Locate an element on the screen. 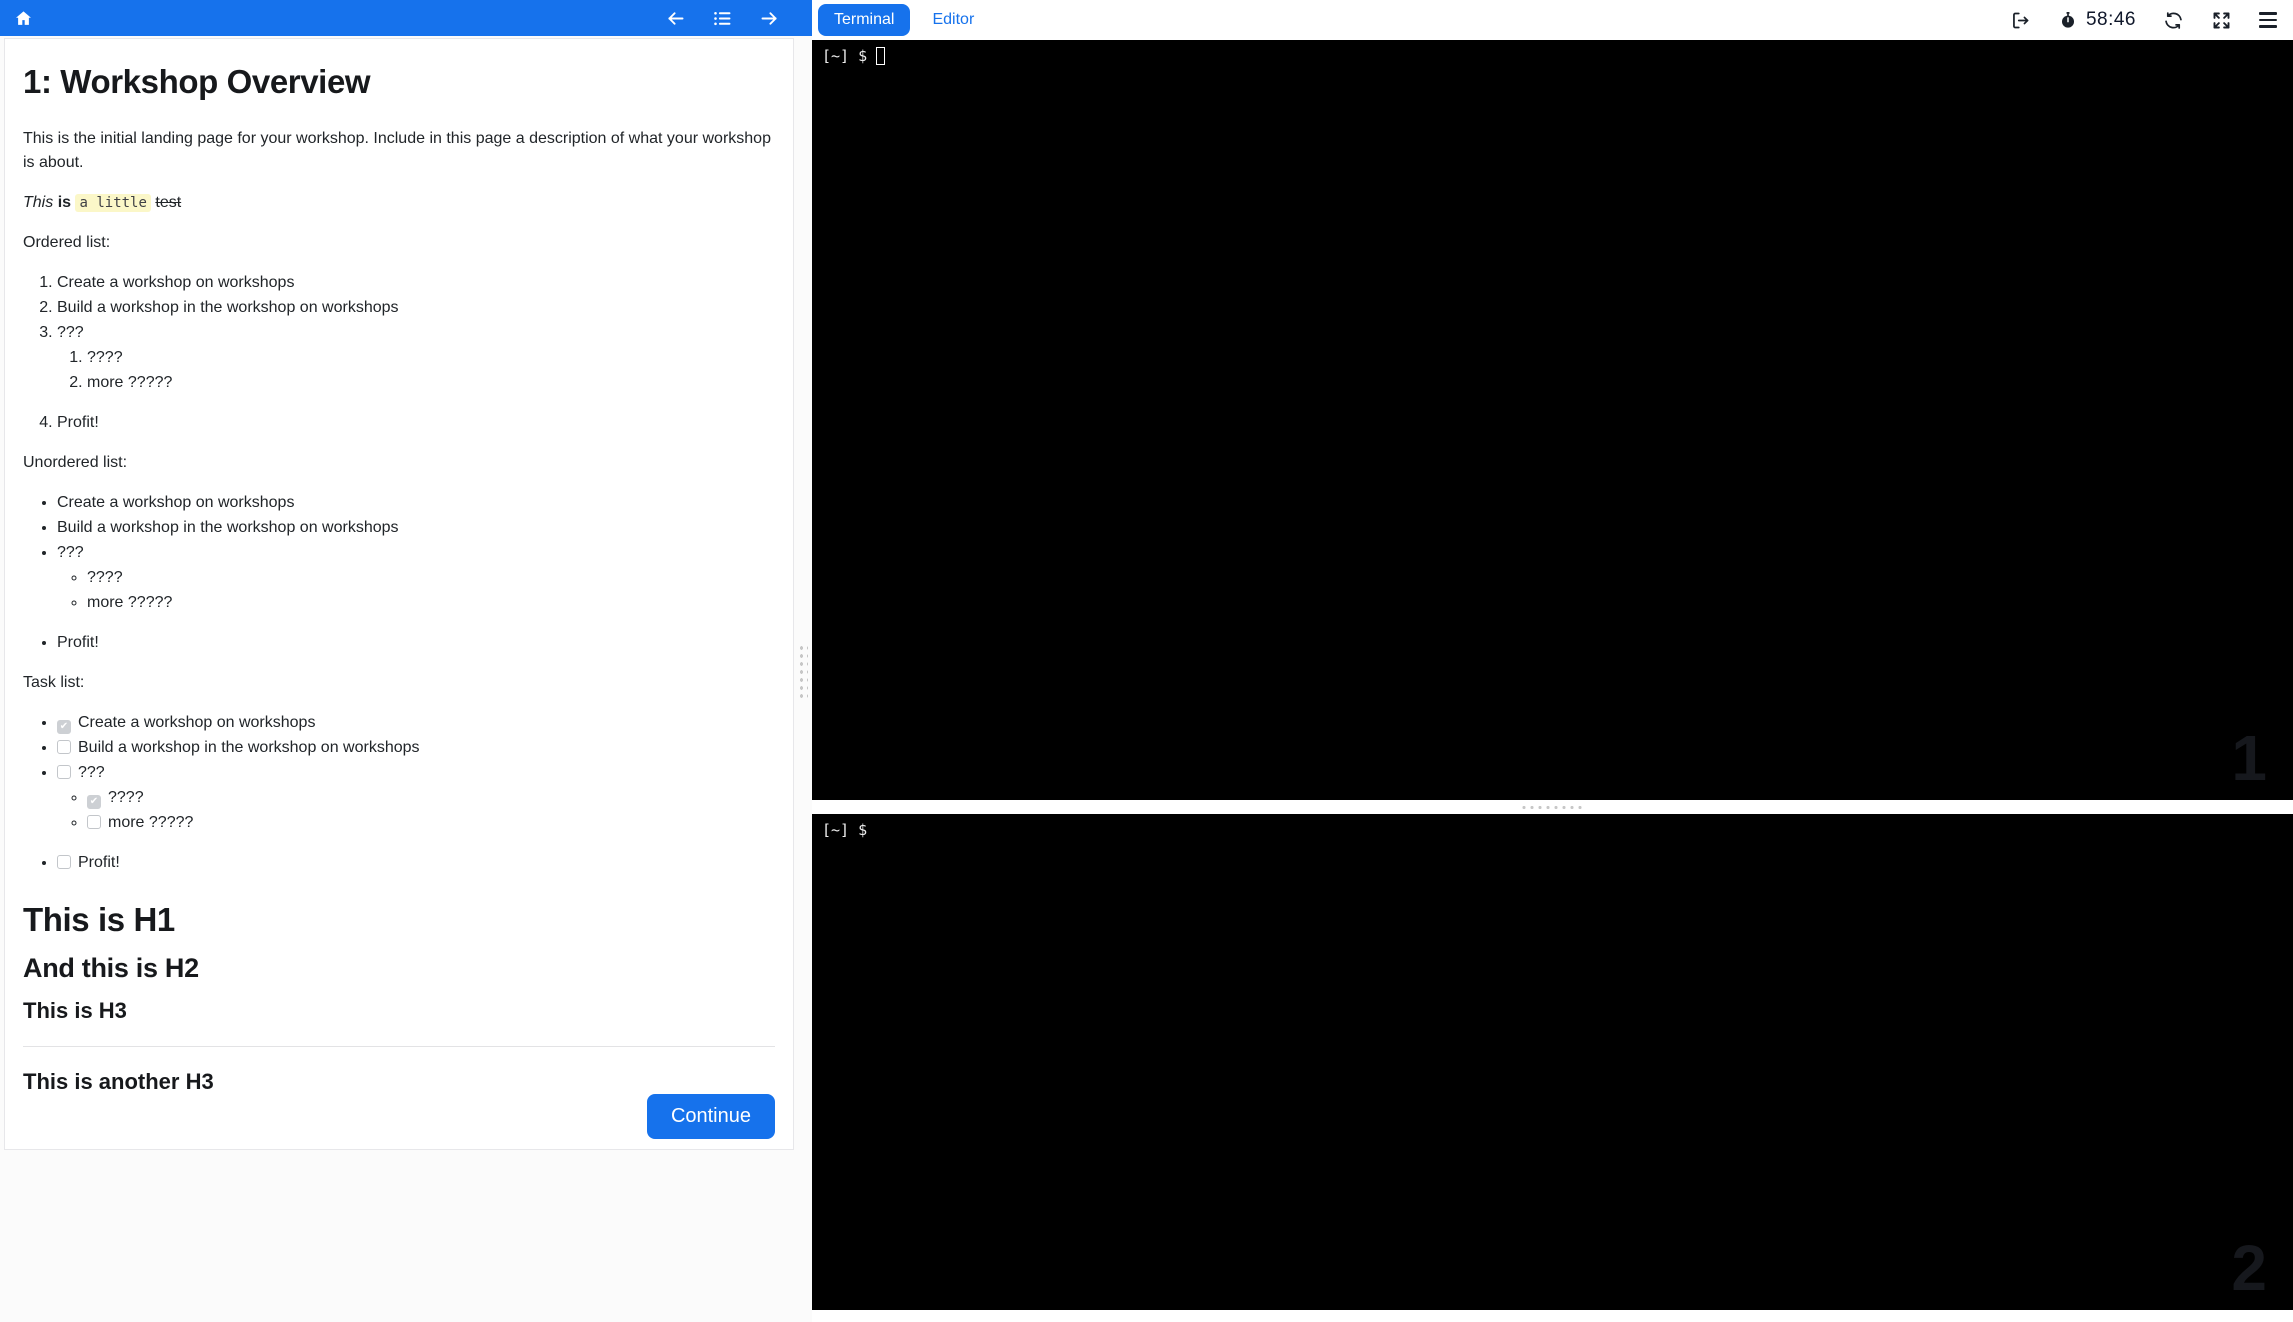 The height and width of the screenshot is (1322, 2293). home-icon is located at coordinates (23, 18).